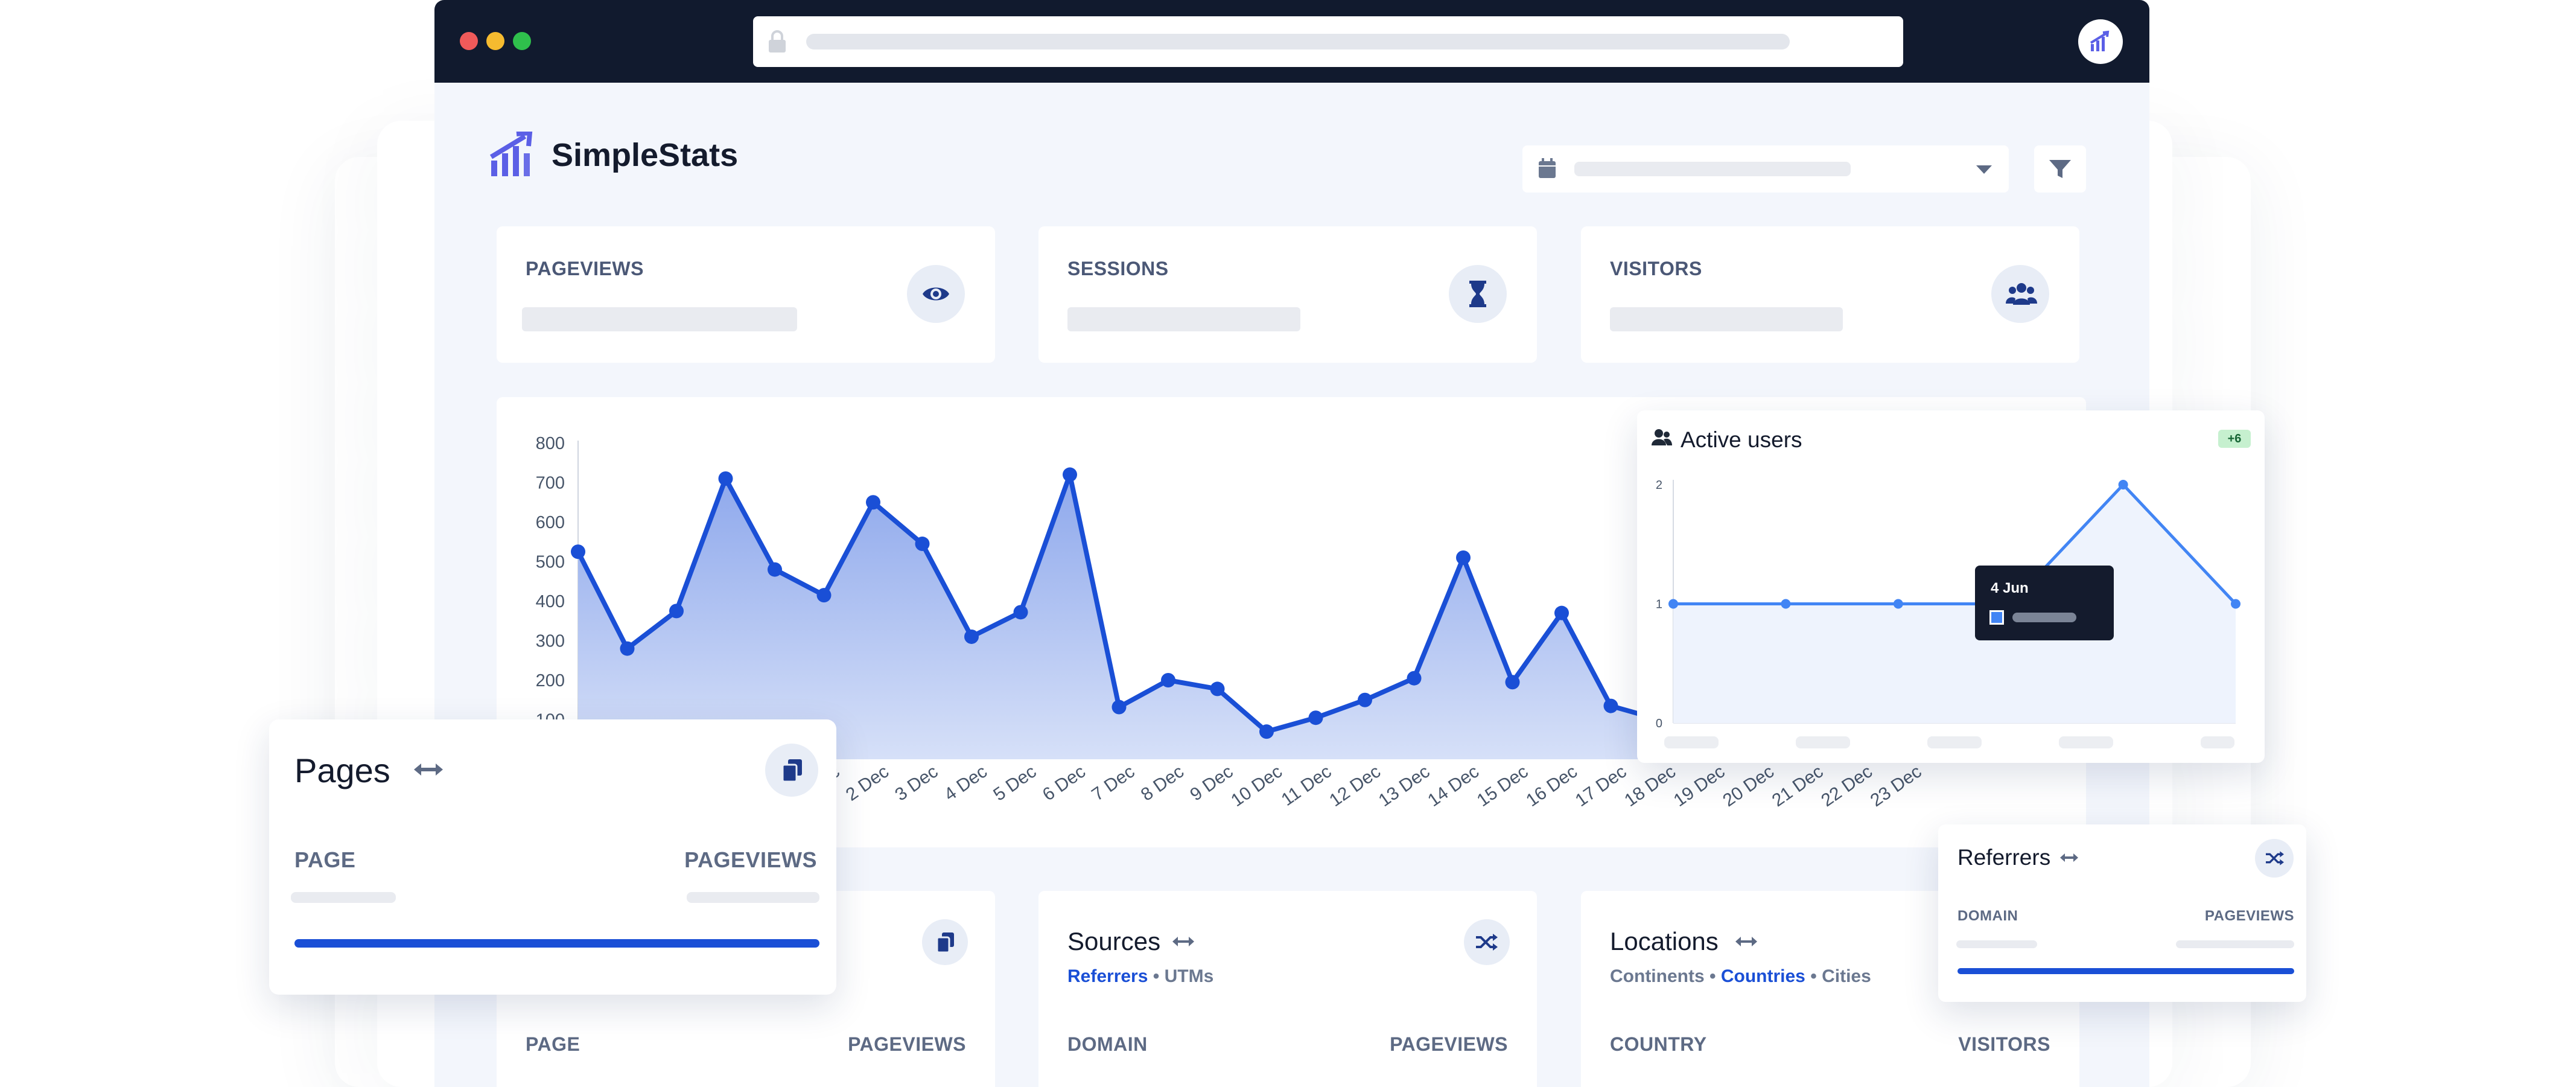 The image size is (2576, 1087). I want to click on users-icon, so click(2021, 294).